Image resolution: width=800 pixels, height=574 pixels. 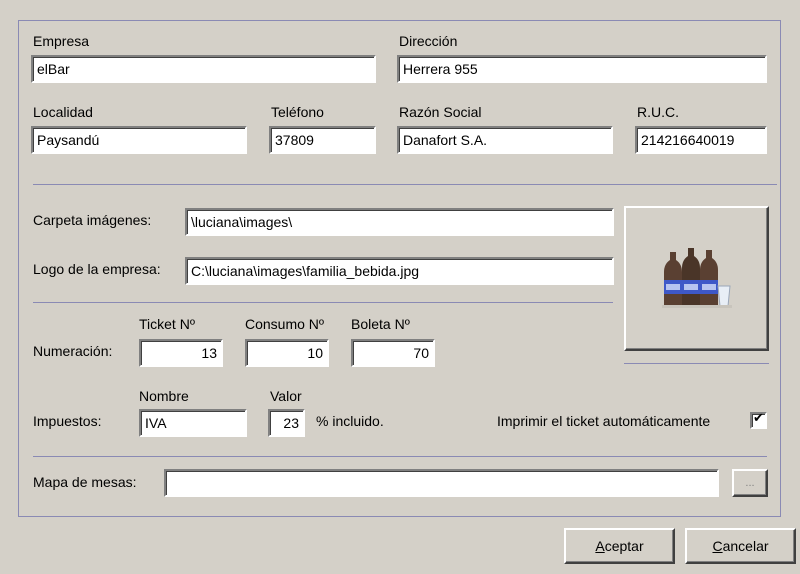 What do you see at coordinates (139, 140) in the screenshot?
I see `localidad-input: Paysandú` at bounding box center [139, 140].